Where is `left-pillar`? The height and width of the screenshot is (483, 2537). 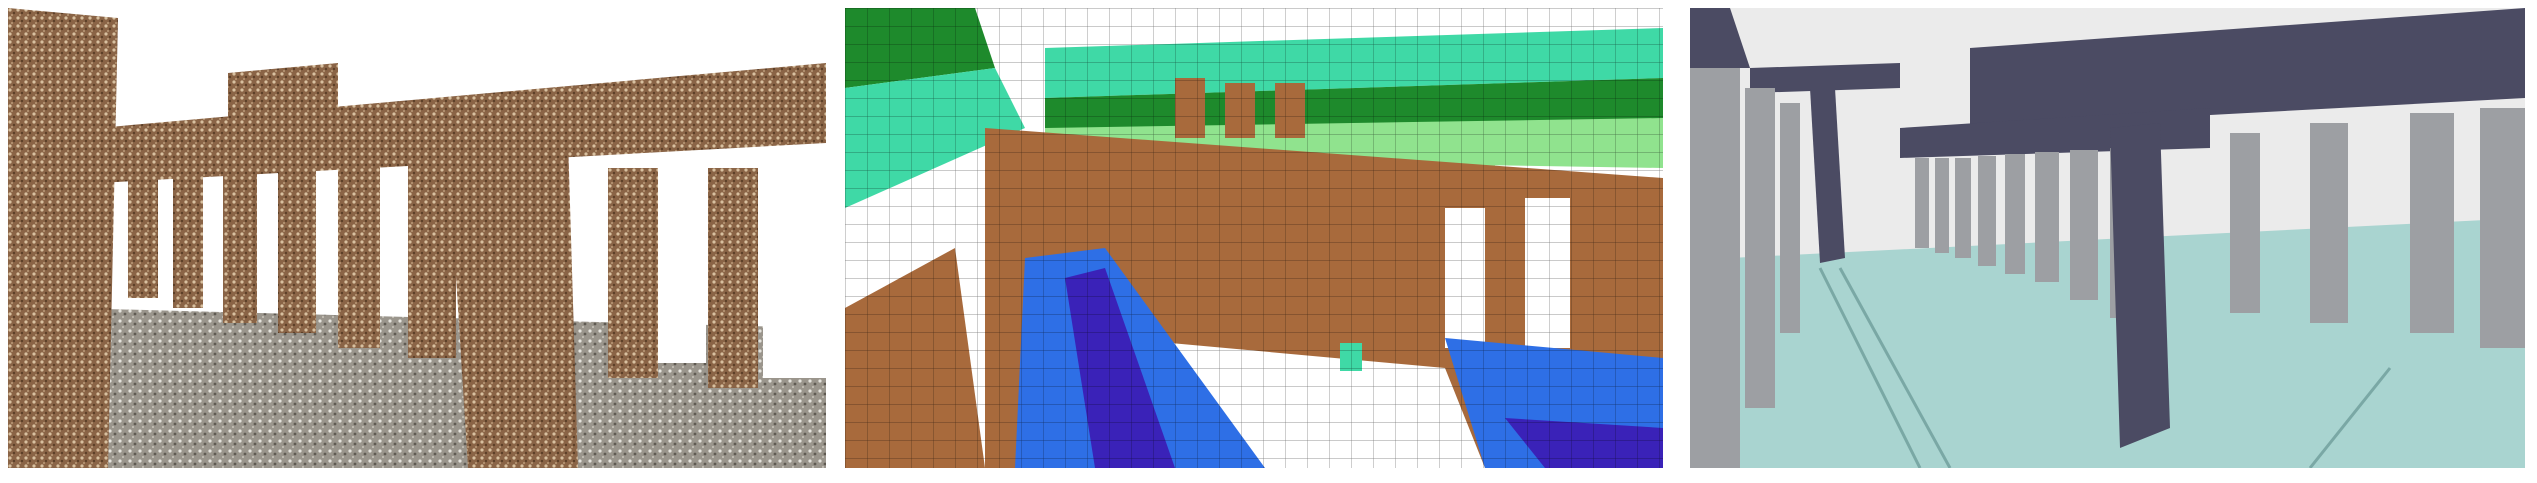 left-pillar is located at coordinates (63, 238).